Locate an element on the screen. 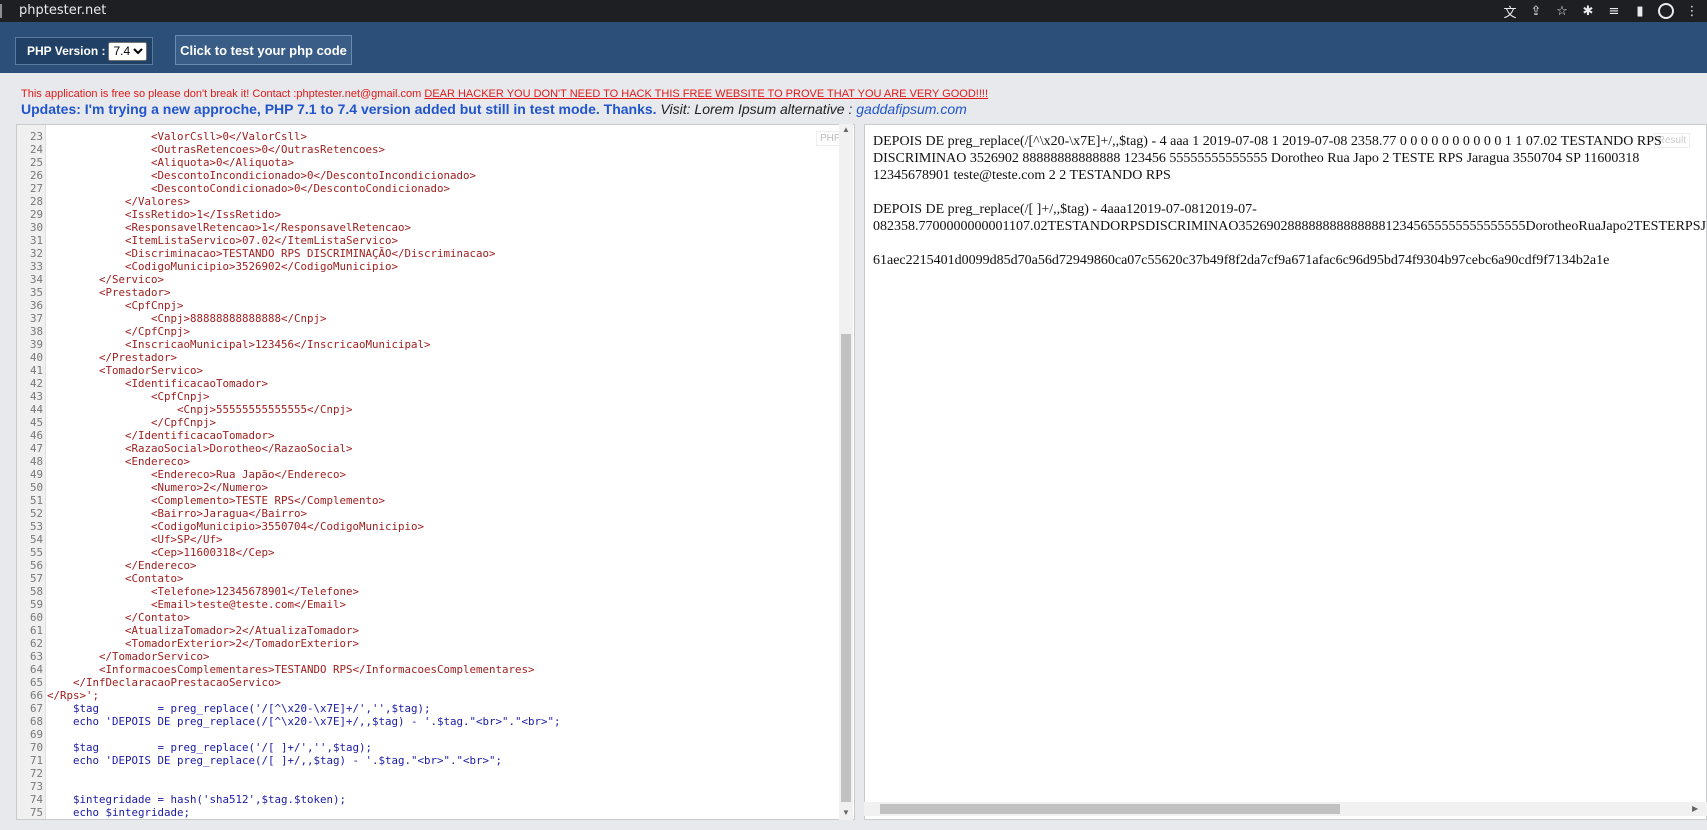 The width and height of the screenshot is (1707, 830). code-line: 66 </Rps>'; is located at coordinates (427, 695).